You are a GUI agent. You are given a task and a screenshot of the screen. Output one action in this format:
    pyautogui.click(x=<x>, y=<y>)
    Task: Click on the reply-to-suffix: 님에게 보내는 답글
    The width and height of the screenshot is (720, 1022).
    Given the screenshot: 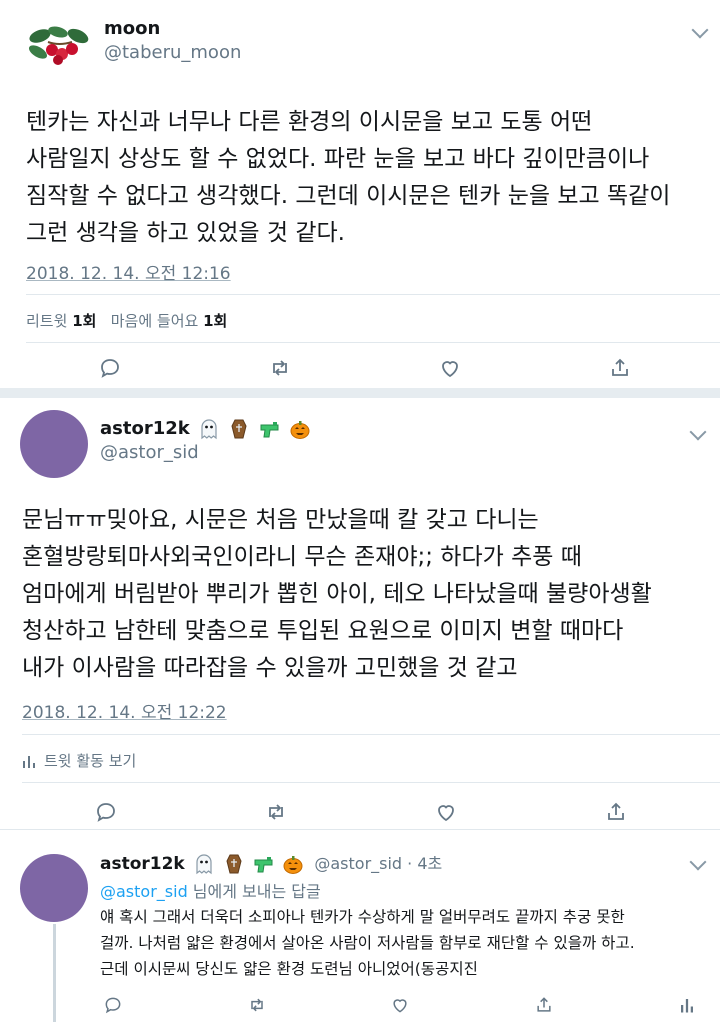 What is the action you would take?
    pyautogui.click(x=254, y=891)
    